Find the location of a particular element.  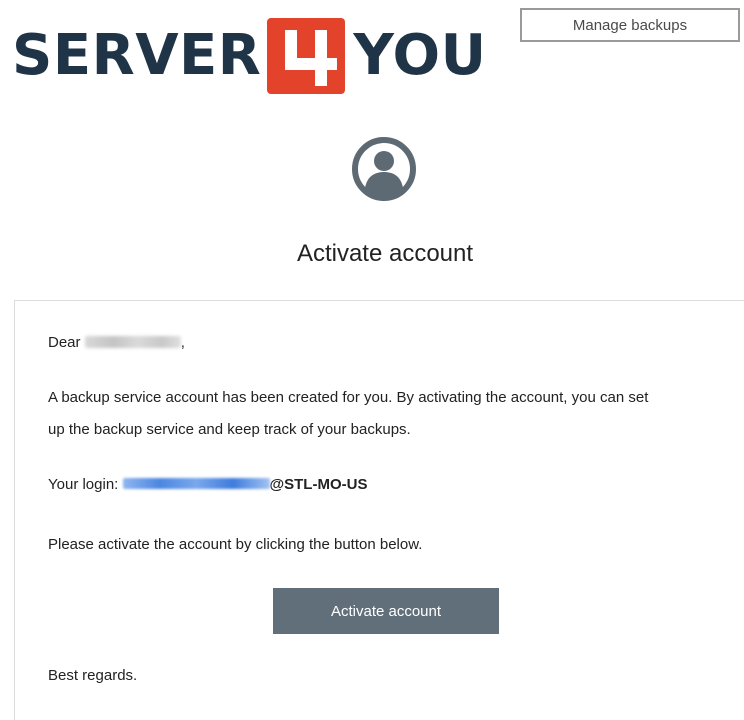

greeting-prefix: Dear is located at coordinates (64, 342).